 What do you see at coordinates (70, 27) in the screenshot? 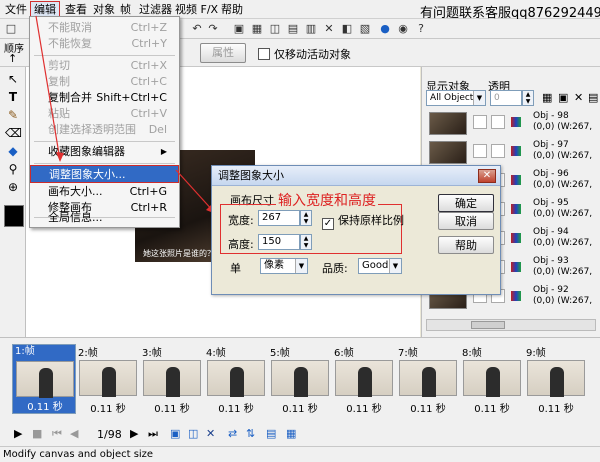
I see `menu-item-label: 不能取消` at bounding box center [70, 27].